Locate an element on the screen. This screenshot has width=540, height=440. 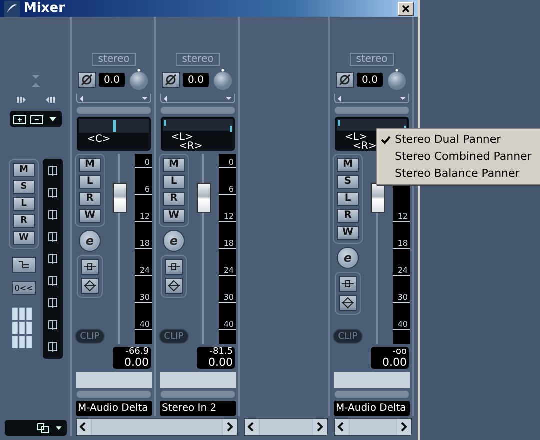
routing-button is located at coordinates (24, 265).